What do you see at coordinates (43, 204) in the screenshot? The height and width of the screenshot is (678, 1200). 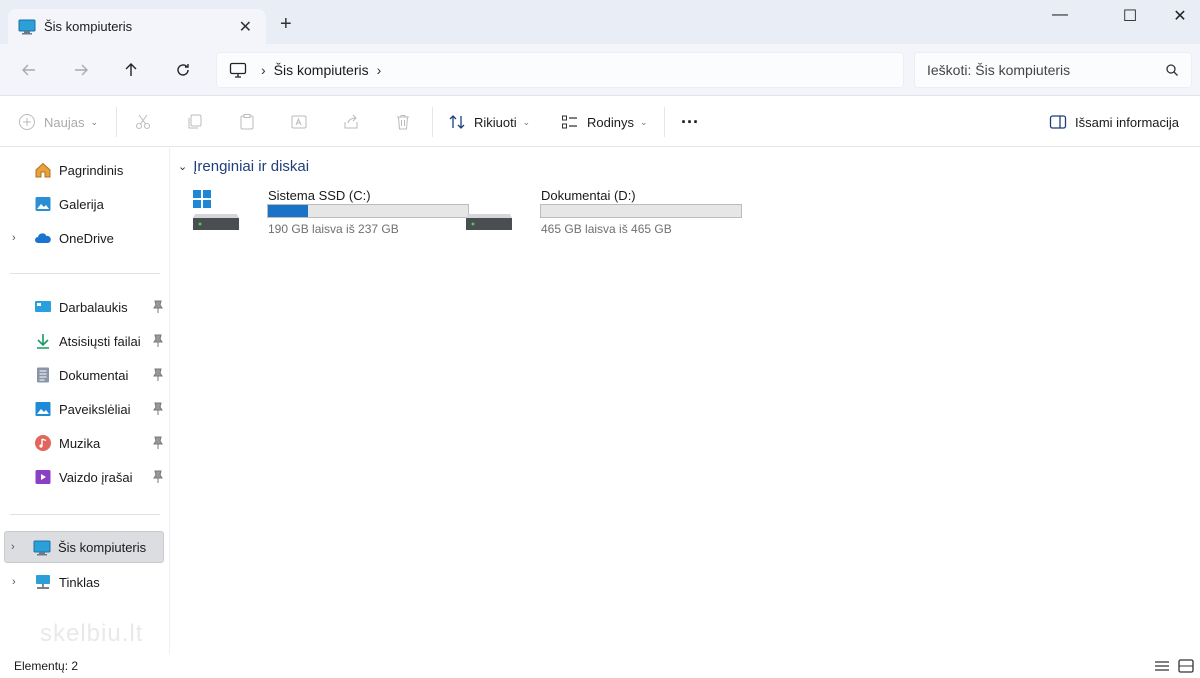 I see `gallery-icon` at bounding box center [43, 204].